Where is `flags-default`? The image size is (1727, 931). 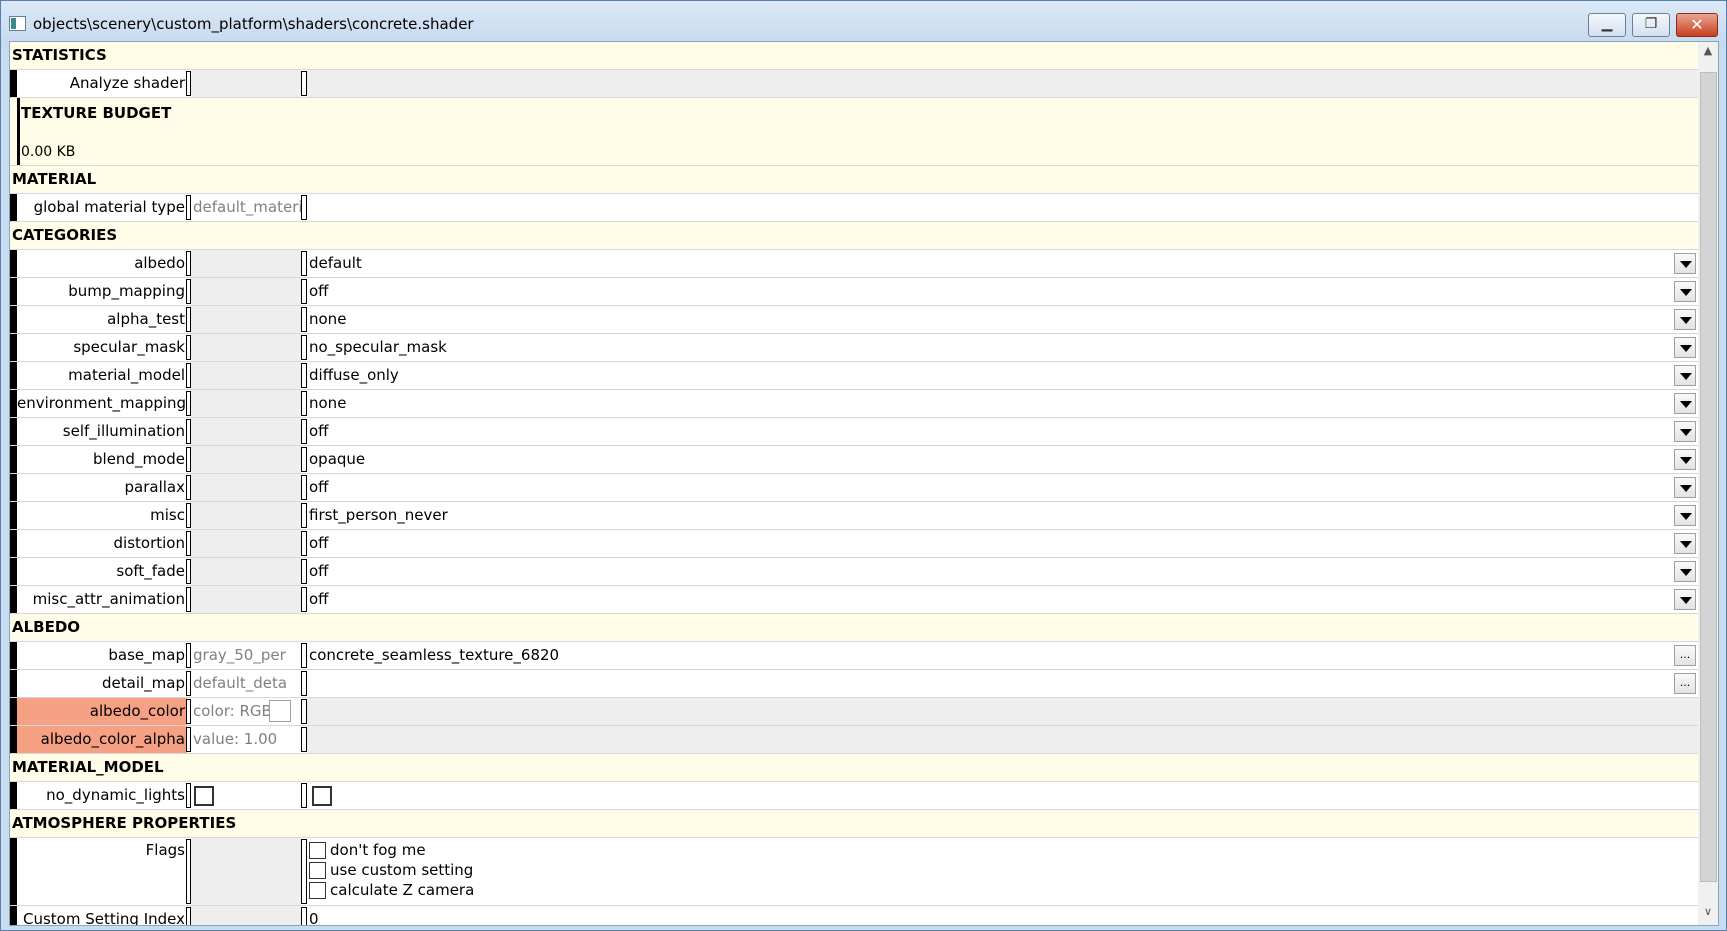
flags-default is located at coordinates (246, 871).